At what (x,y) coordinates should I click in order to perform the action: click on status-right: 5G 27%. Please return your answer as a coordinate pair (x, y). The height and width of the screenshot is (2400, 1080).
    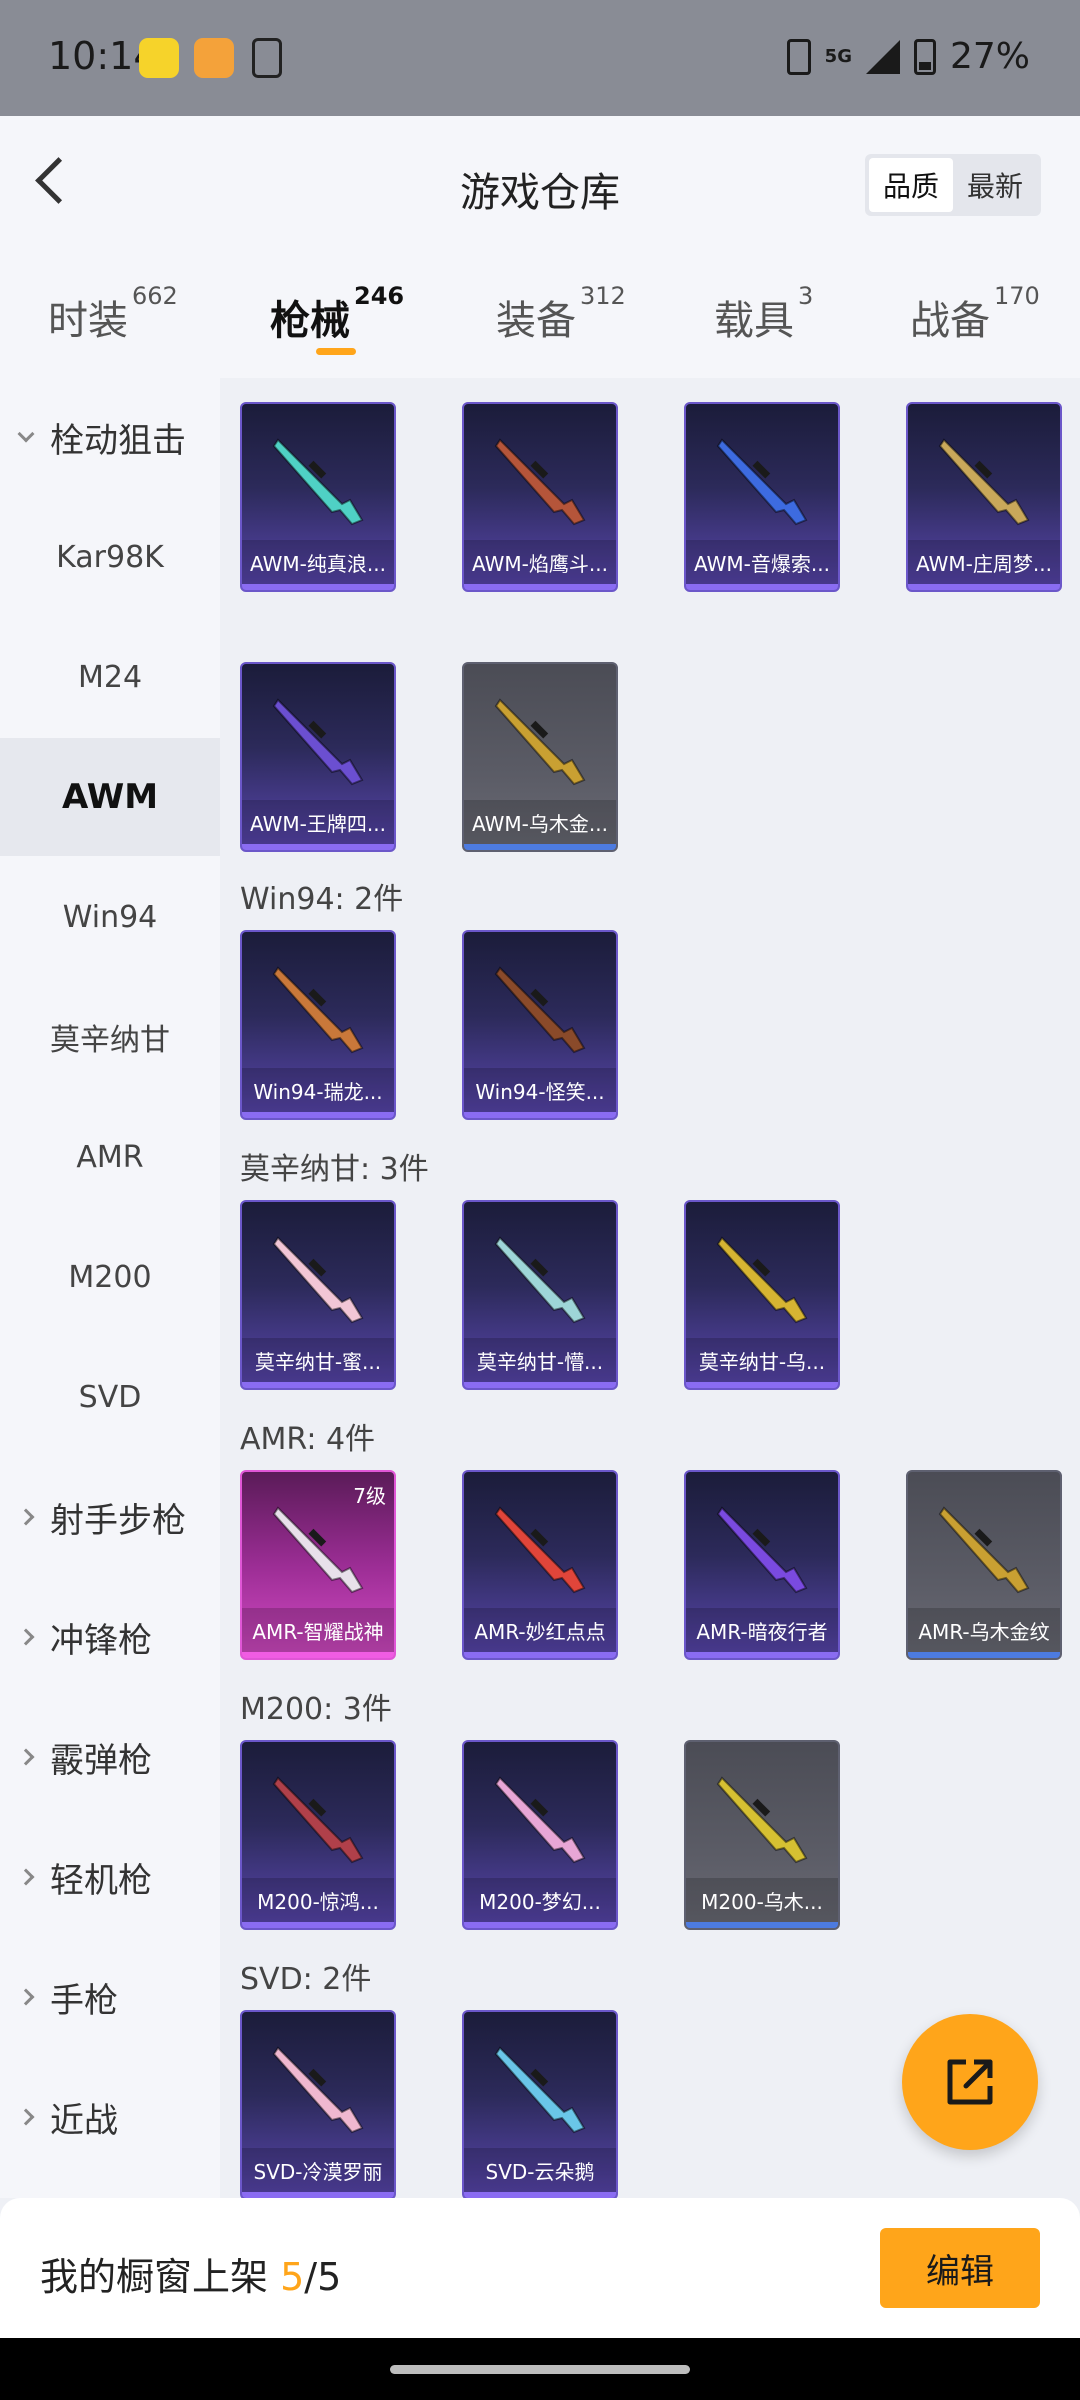
    Looking at the image, I should click on (908, 56).